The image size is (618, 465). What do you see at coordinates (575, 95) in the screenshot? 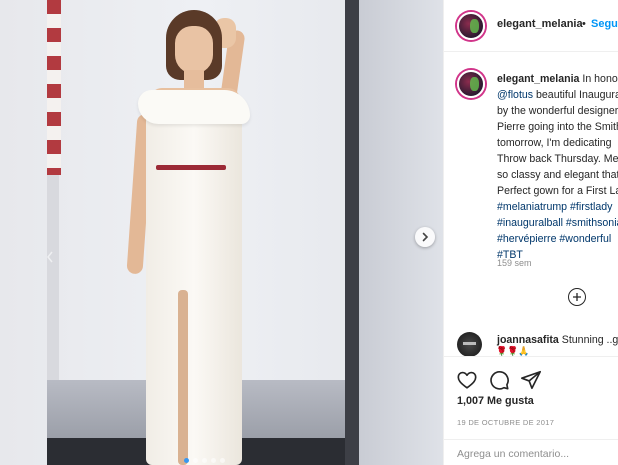
I see `caption-line-text: beautiful Inaugural` at bounding box center [575, 95].